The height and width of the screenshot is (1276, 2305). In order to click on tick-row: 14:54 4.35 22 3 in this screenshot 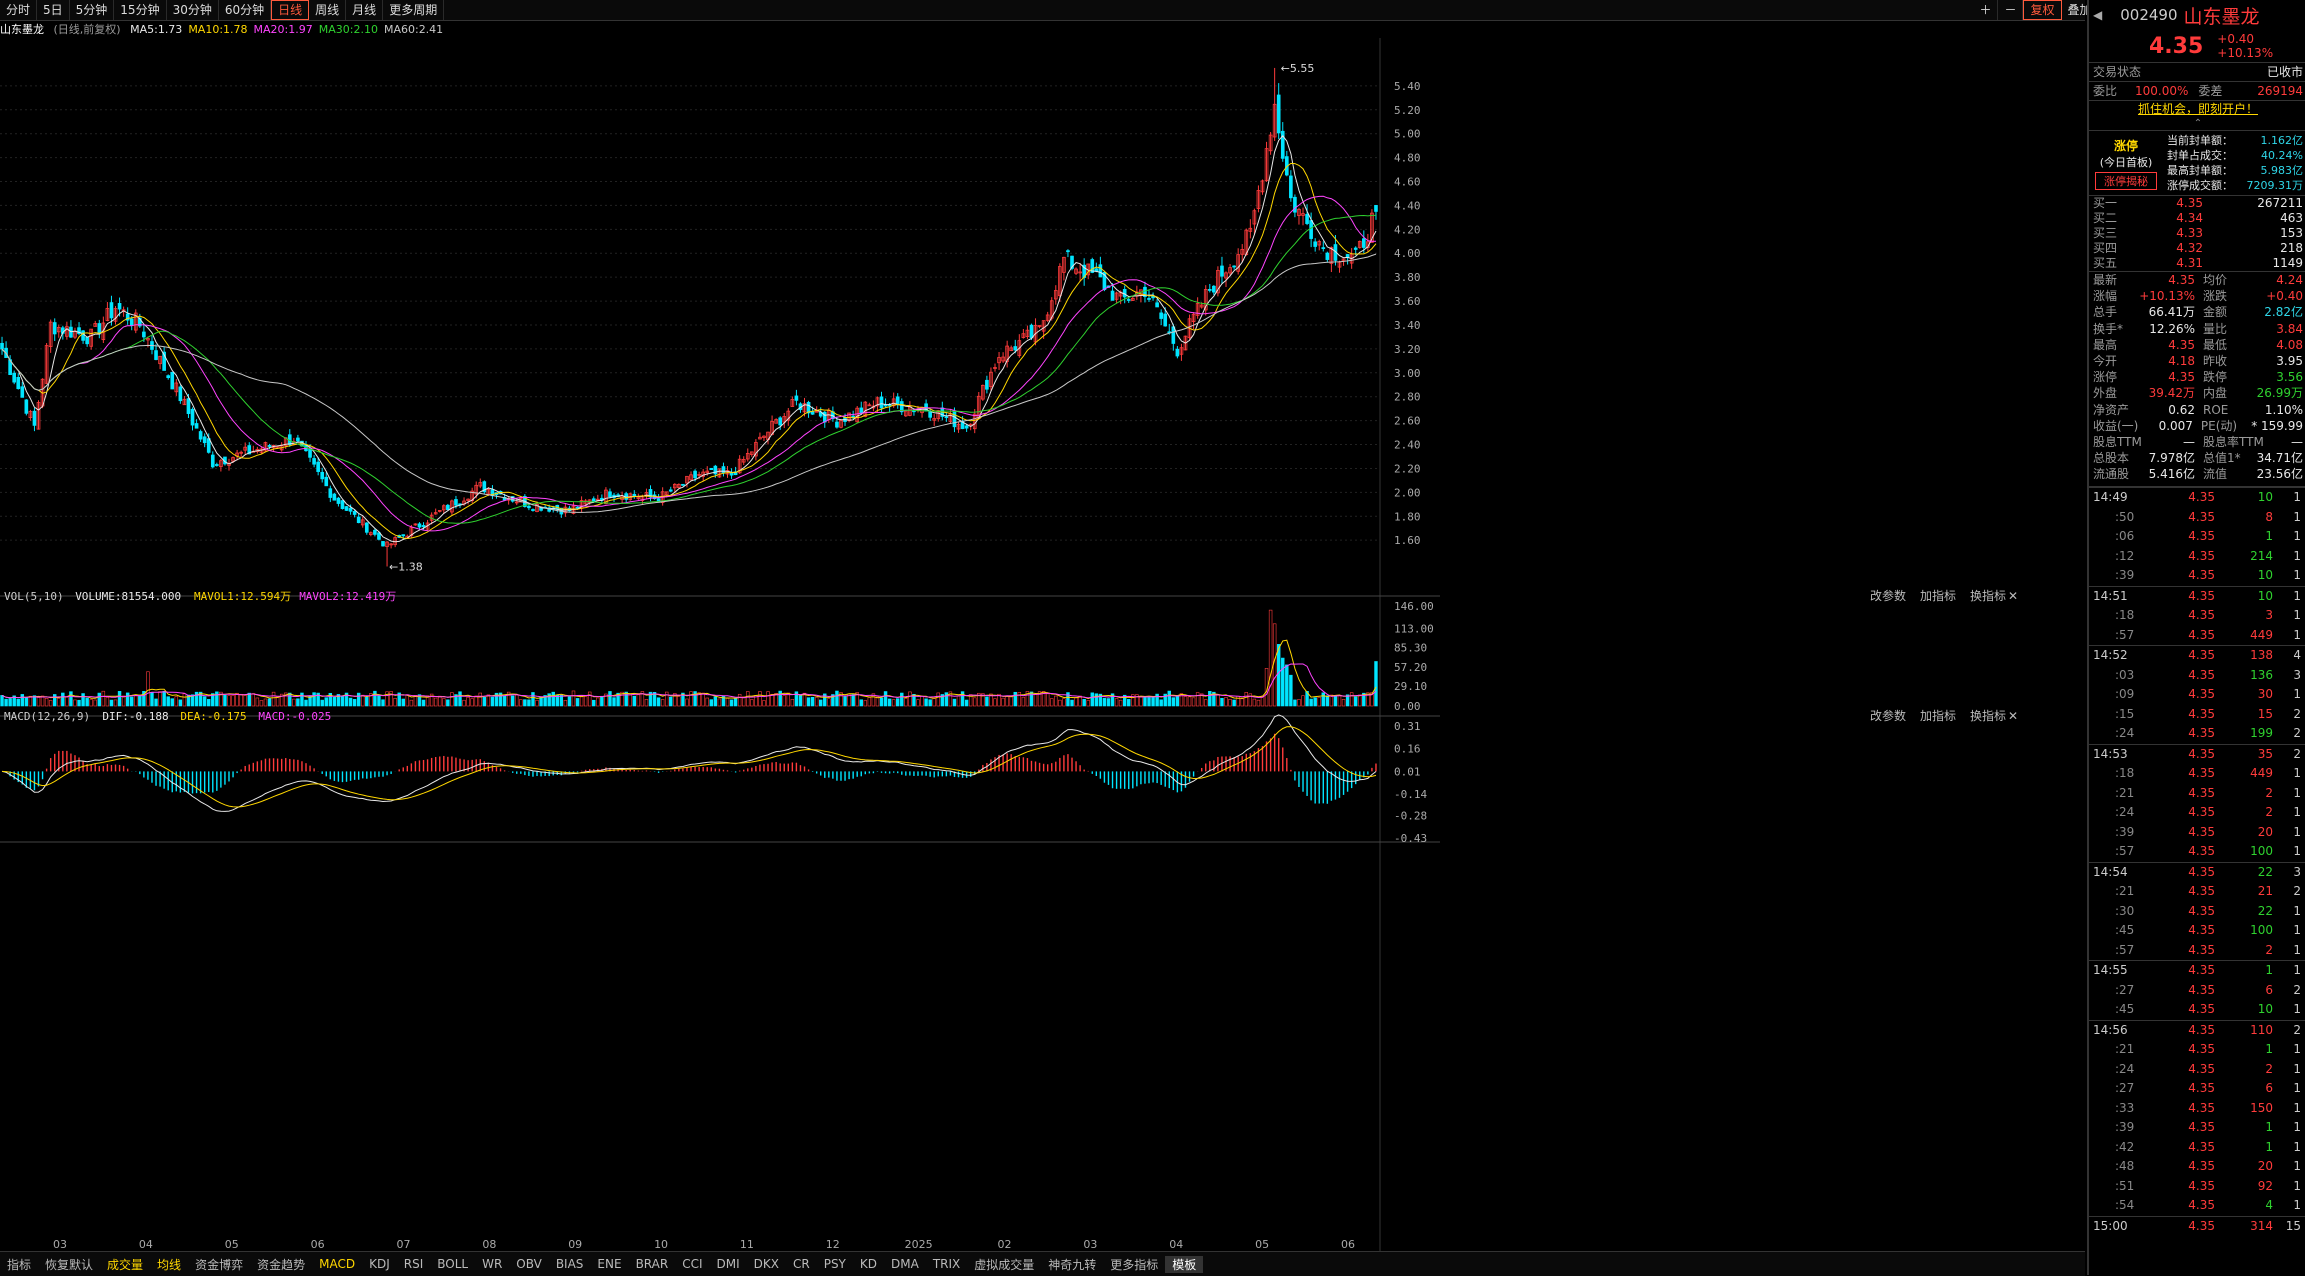, I will do `click(2197, 872)`.